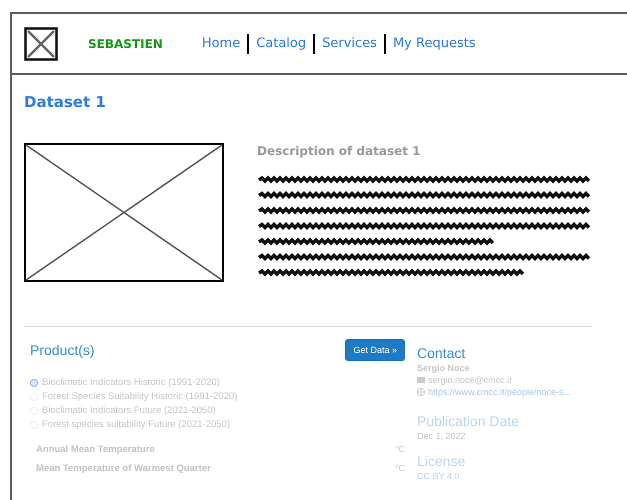 This screenshot has height=500, width=627. I want to click on envelope-icon, so click(421, 380).